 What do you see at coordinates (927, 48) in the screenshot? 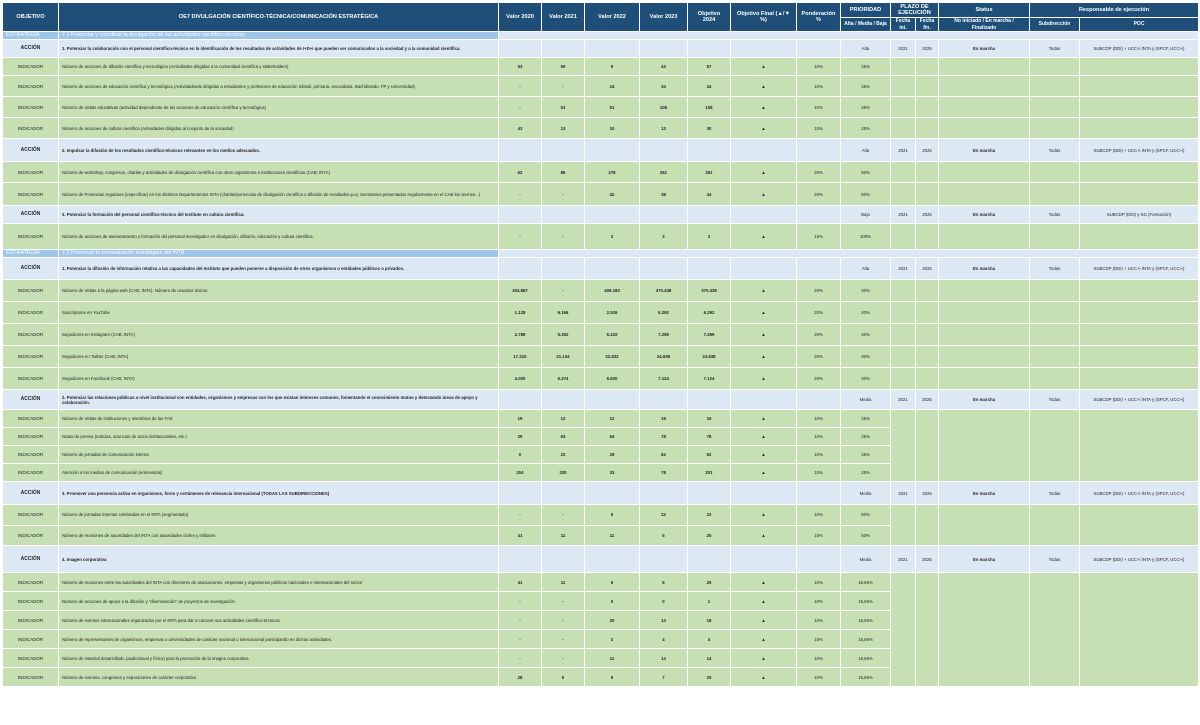
I see `action-end-date: 2025` at bounding box center [927, 48].